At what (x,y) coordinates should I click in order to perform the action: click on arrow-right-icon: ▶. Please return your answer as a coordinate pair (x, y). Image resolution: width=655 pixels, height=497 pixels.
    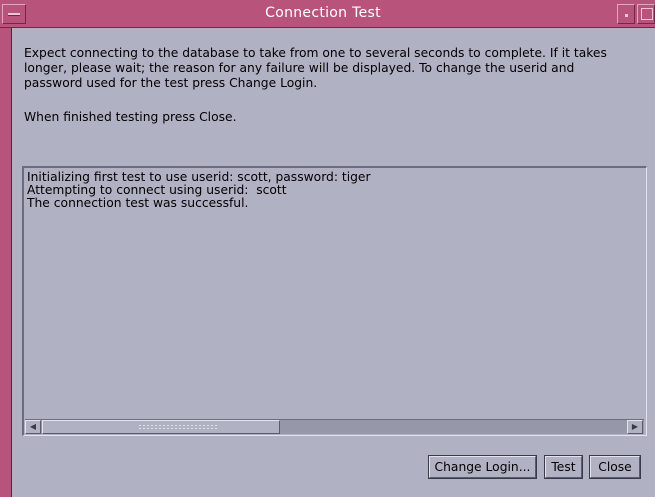
    Looking at the image, I should click on (635, 427).